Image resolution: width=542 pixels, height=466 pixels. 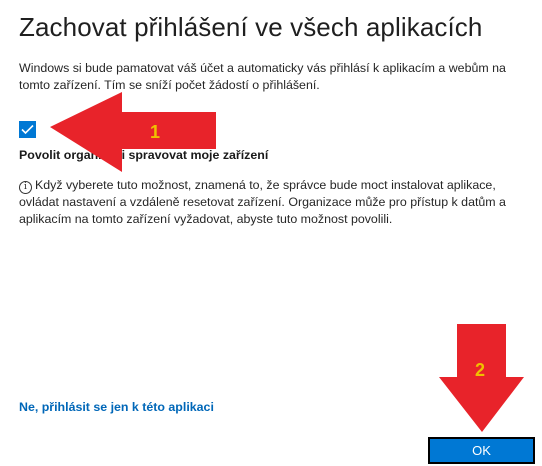 What do you see at coordinates (155, 132) in the screenshot?
I see `annotation-number-1: 1` at bounding box center [155, 132].